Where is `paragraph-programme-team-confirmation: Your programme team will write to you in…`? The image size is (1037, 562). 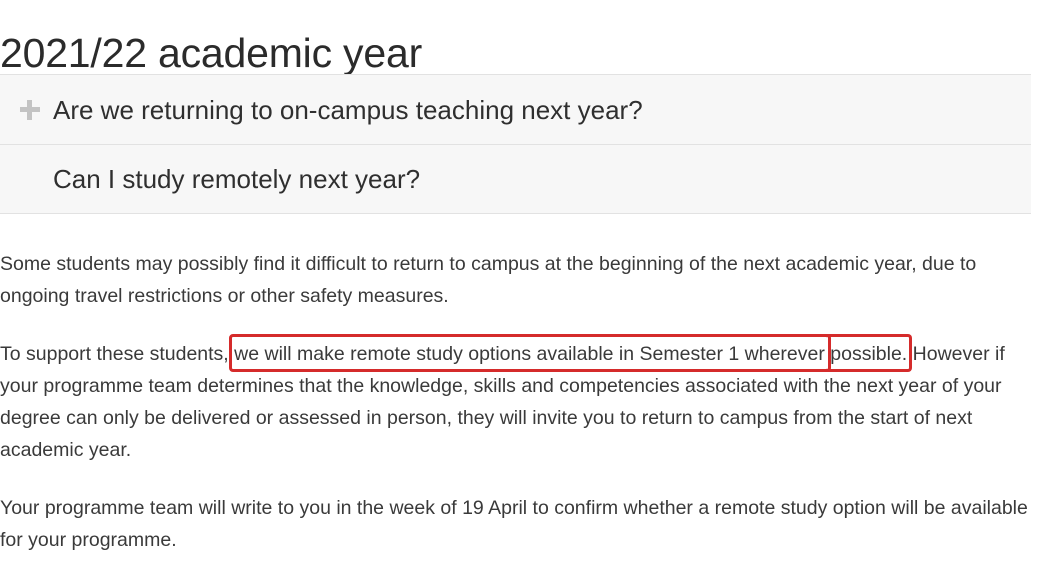
paragraph-programme-team-confirmation: Your programme team will write to you in… is located at coordinates (514, 524).